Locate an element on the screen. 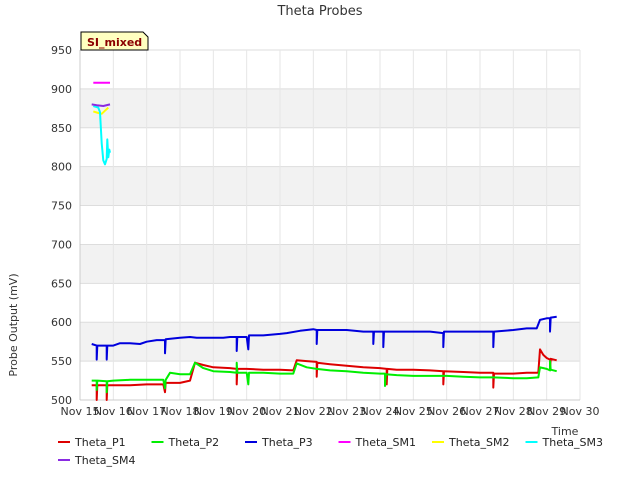  y-tick-label: 550 is located at coordinates (61, 361).